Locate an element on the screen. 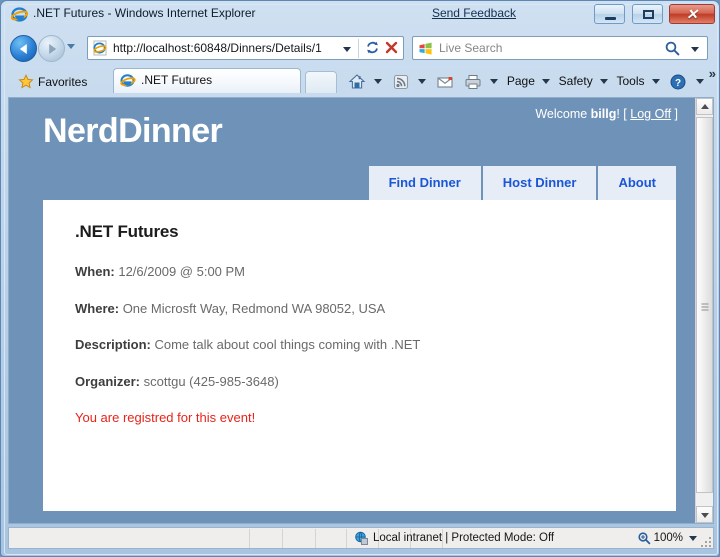 The height and width of the screenshot is (557, 720). safety-chevron-down-icon is located at coordinates (604, 82).